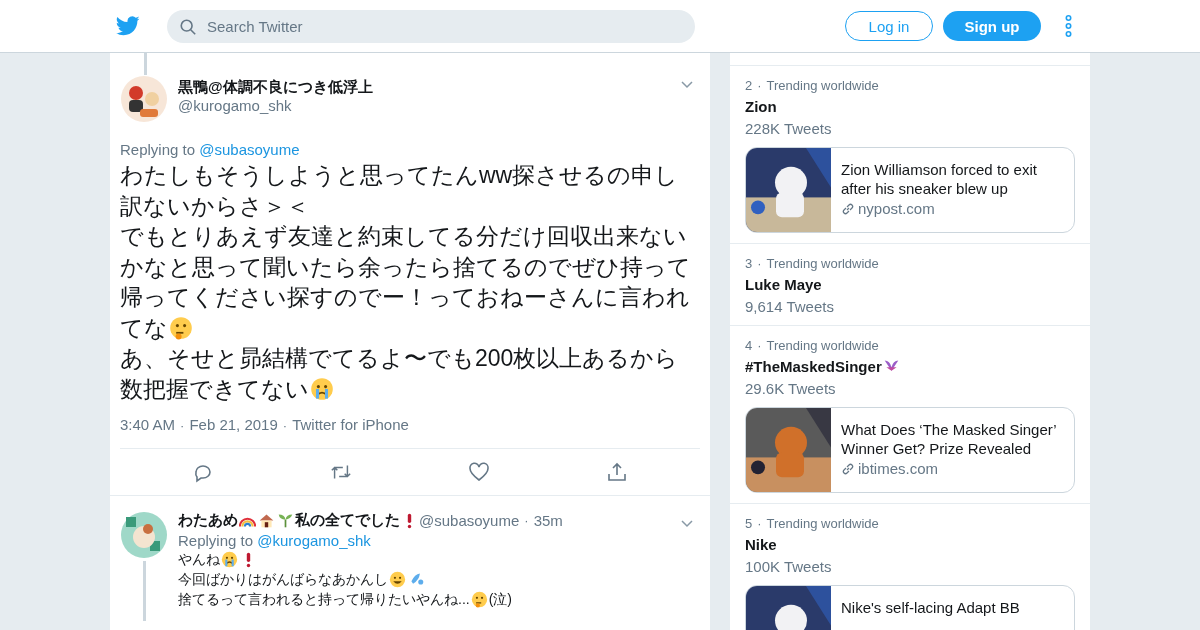  Describe the element at coordinates (404, 236) in the screenshot. I see `tweet-text-line: でもとりあえず友達と約束してる分だけ回収出来ない` at that location.